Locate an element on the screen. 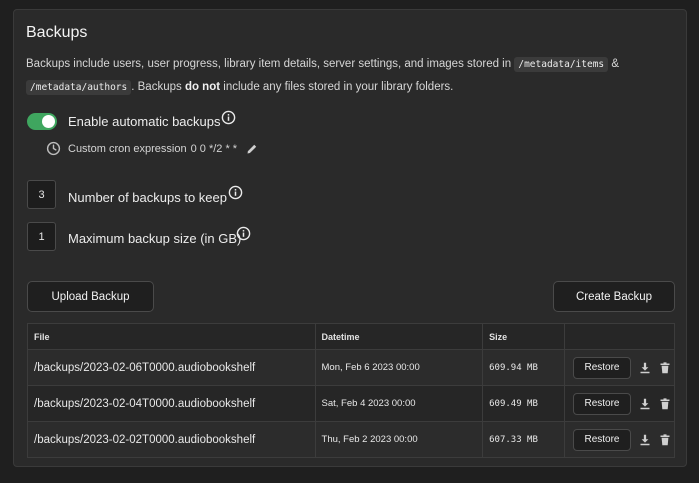 The height and width of the screenshot is (483, 699). table-header-row: File Datetime Size is located at coordinates (351, 336).